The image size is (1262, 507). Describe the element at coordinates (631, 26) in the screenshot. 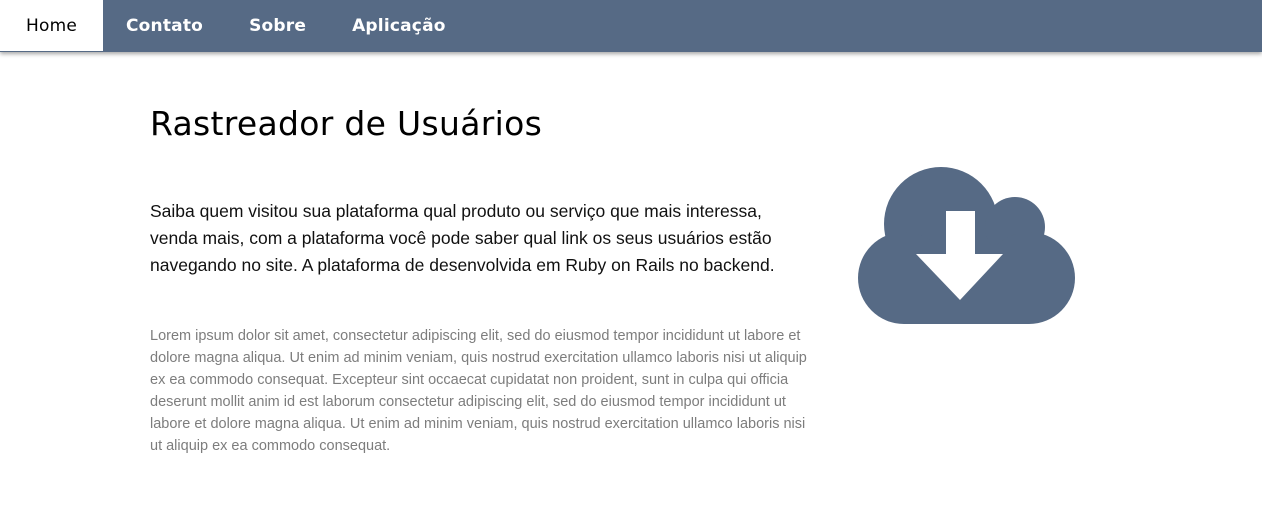

I see `top-navbar: Home Contato Sobre Aplicação` at that location.